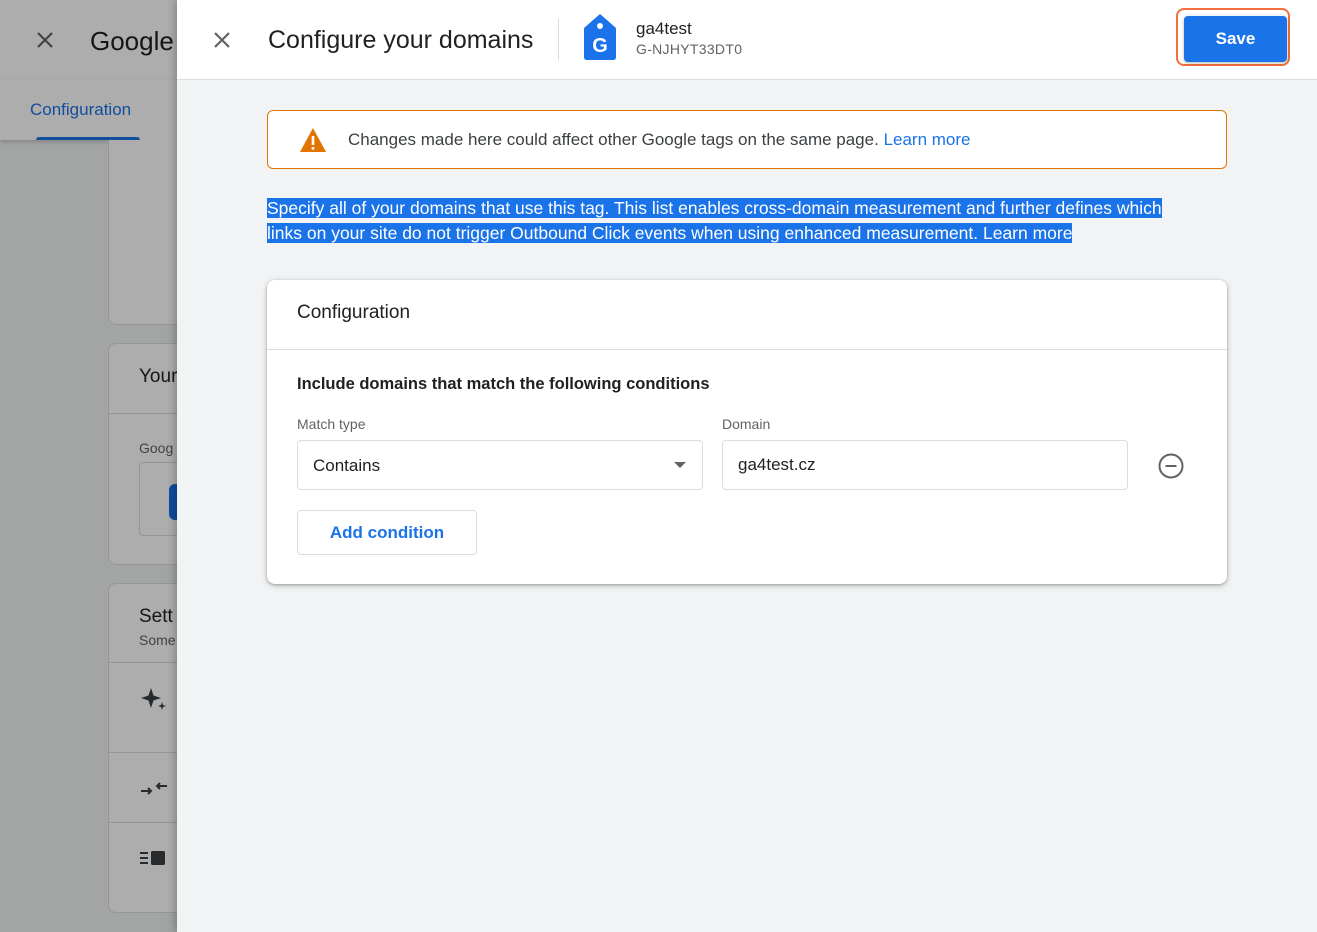  Describe the element at coordinates (747, 349) in the screenshot. I see `card-divider` at that location.